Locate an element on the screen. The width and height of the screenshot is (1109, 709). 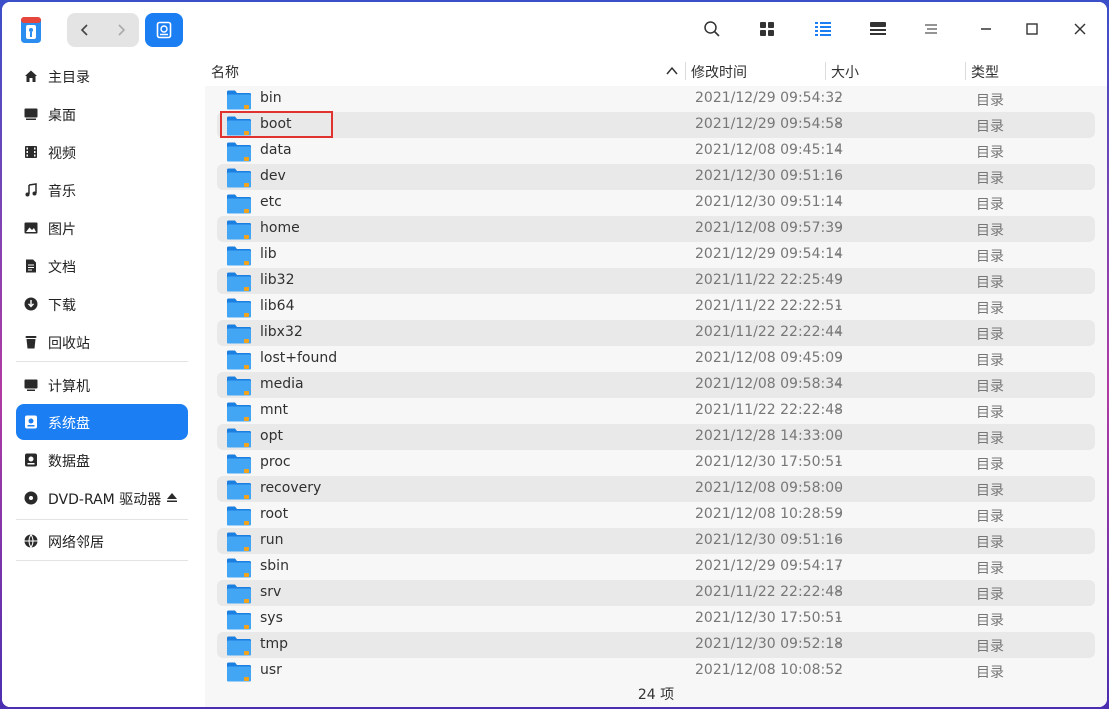
table-row: home 2021/12/08 09:57:39- 目录 is located at coordinates (656, 229).